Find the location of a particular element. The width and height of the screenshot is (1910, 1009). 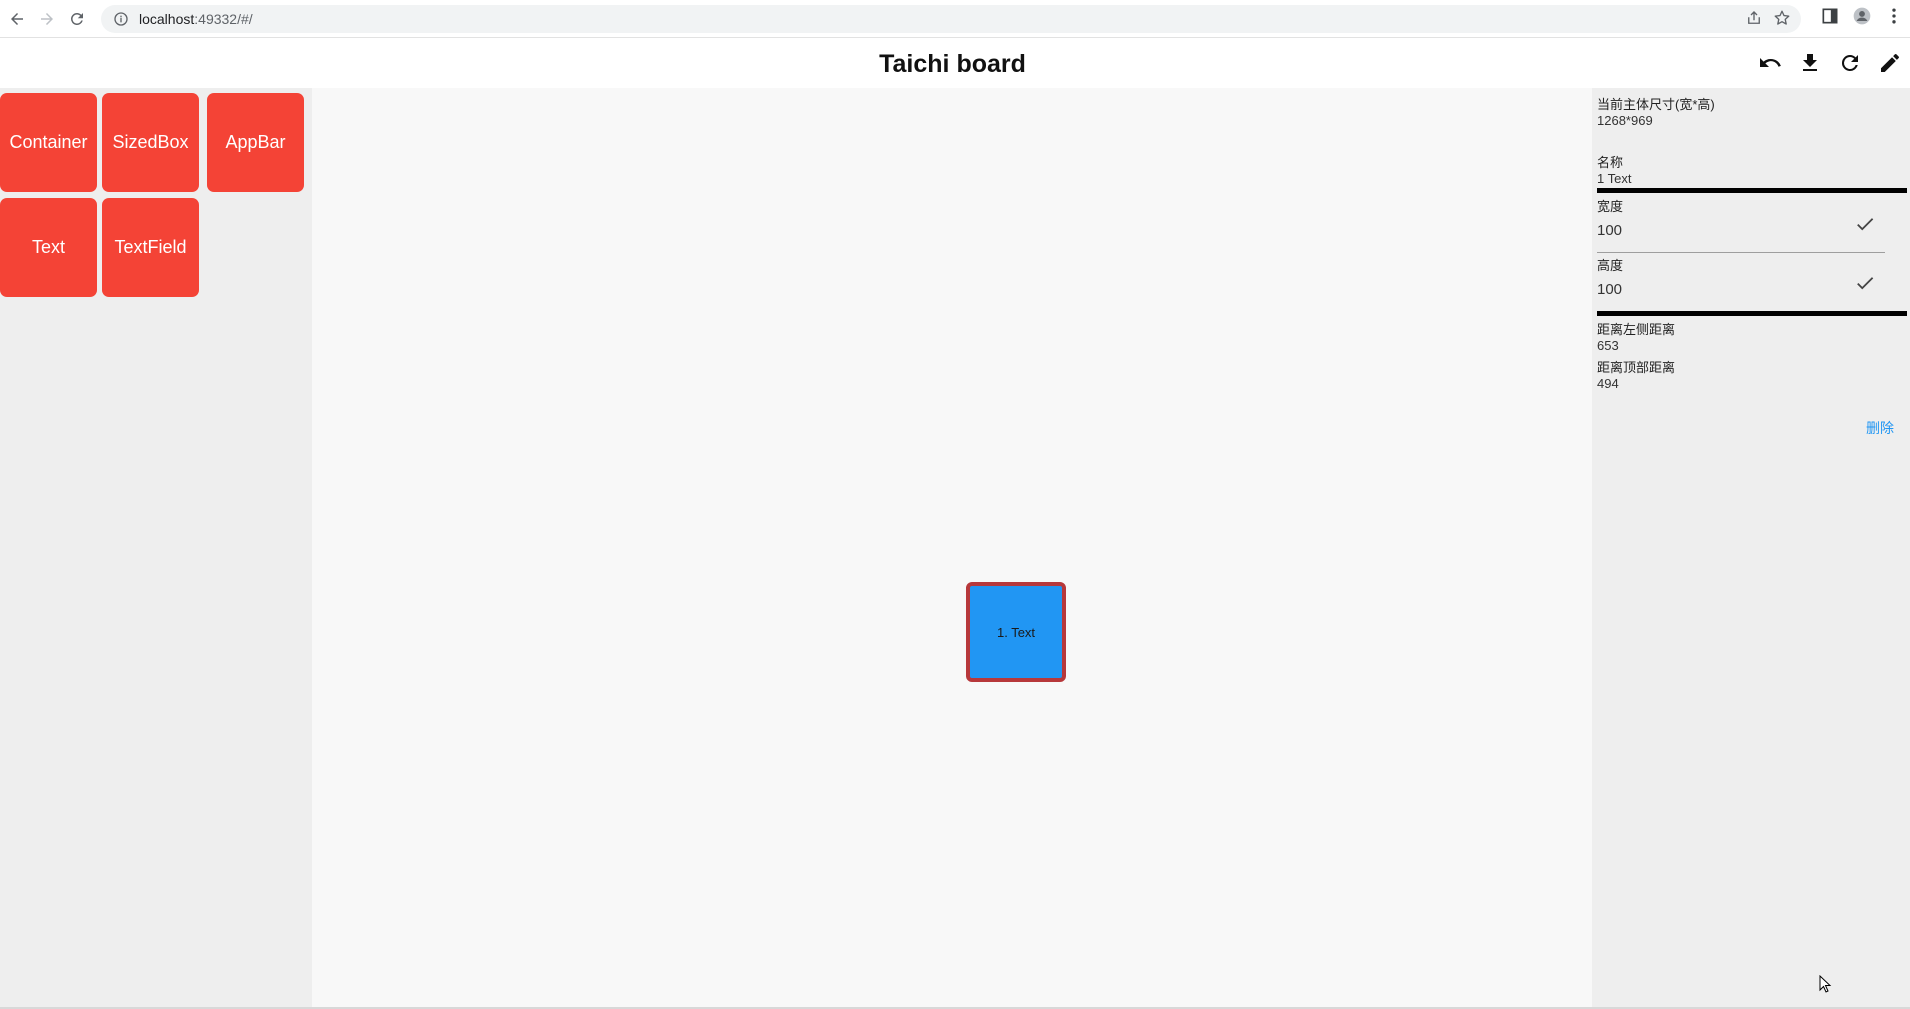

canvas-node-label: 1. Text is located at coordinates (1016, 632).